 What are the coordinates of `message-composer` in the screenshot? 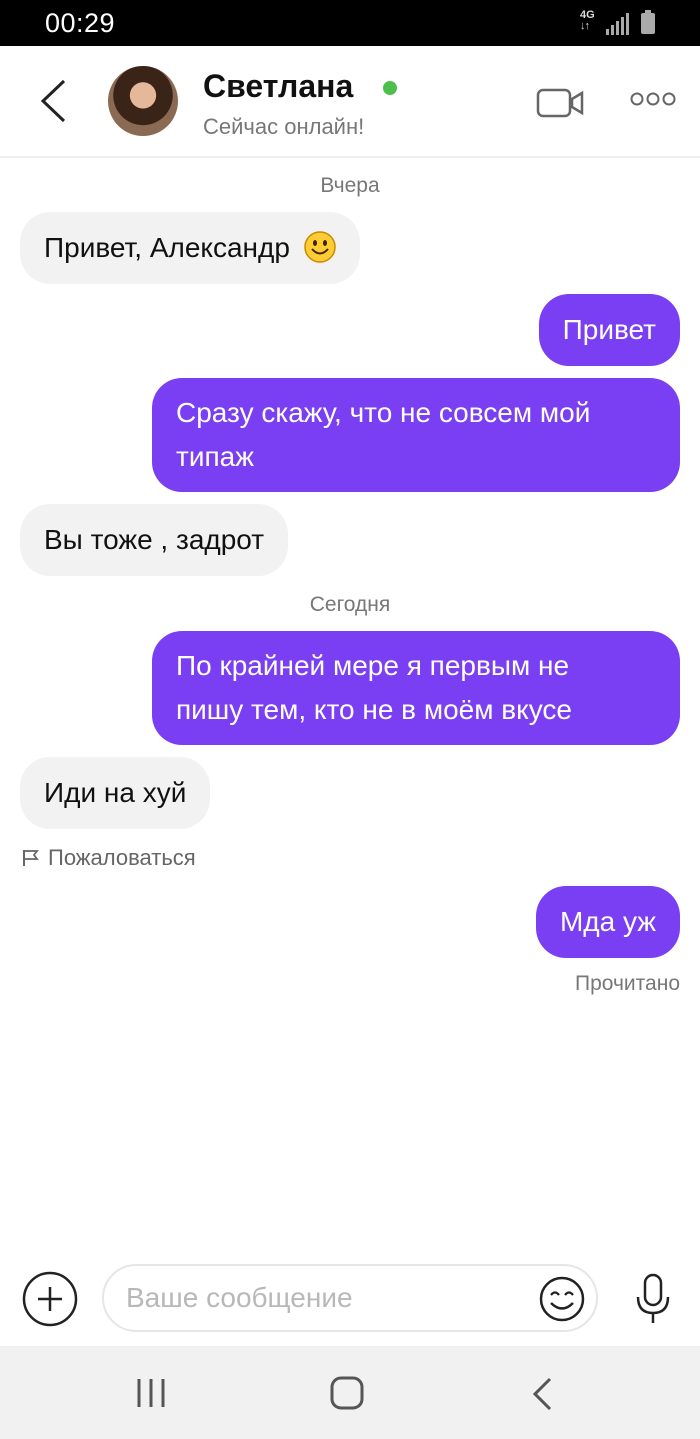 It's located at (350, 1300).